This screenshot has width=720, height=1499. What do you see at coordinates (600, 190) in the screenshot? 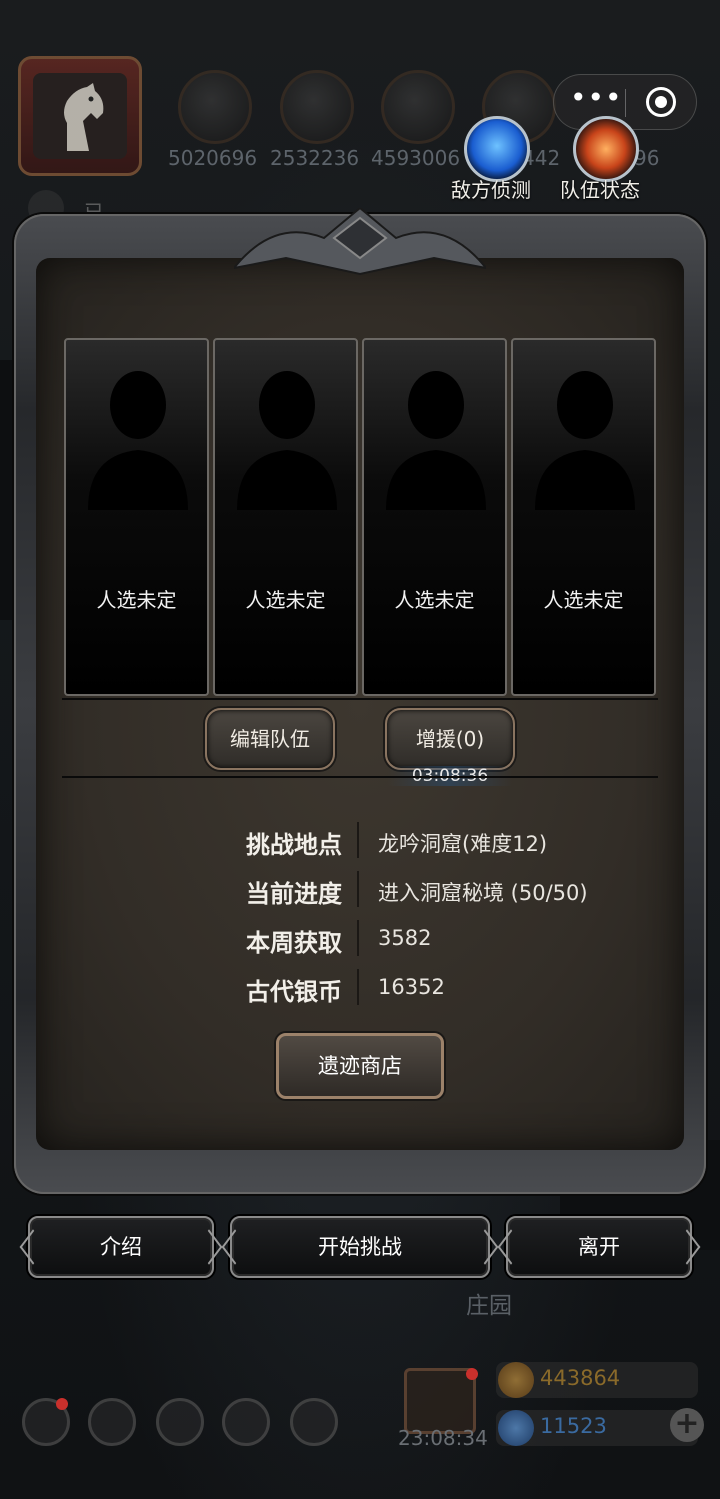
I see `team-status-label: 队伍状态` at bounding box center [600, 190].